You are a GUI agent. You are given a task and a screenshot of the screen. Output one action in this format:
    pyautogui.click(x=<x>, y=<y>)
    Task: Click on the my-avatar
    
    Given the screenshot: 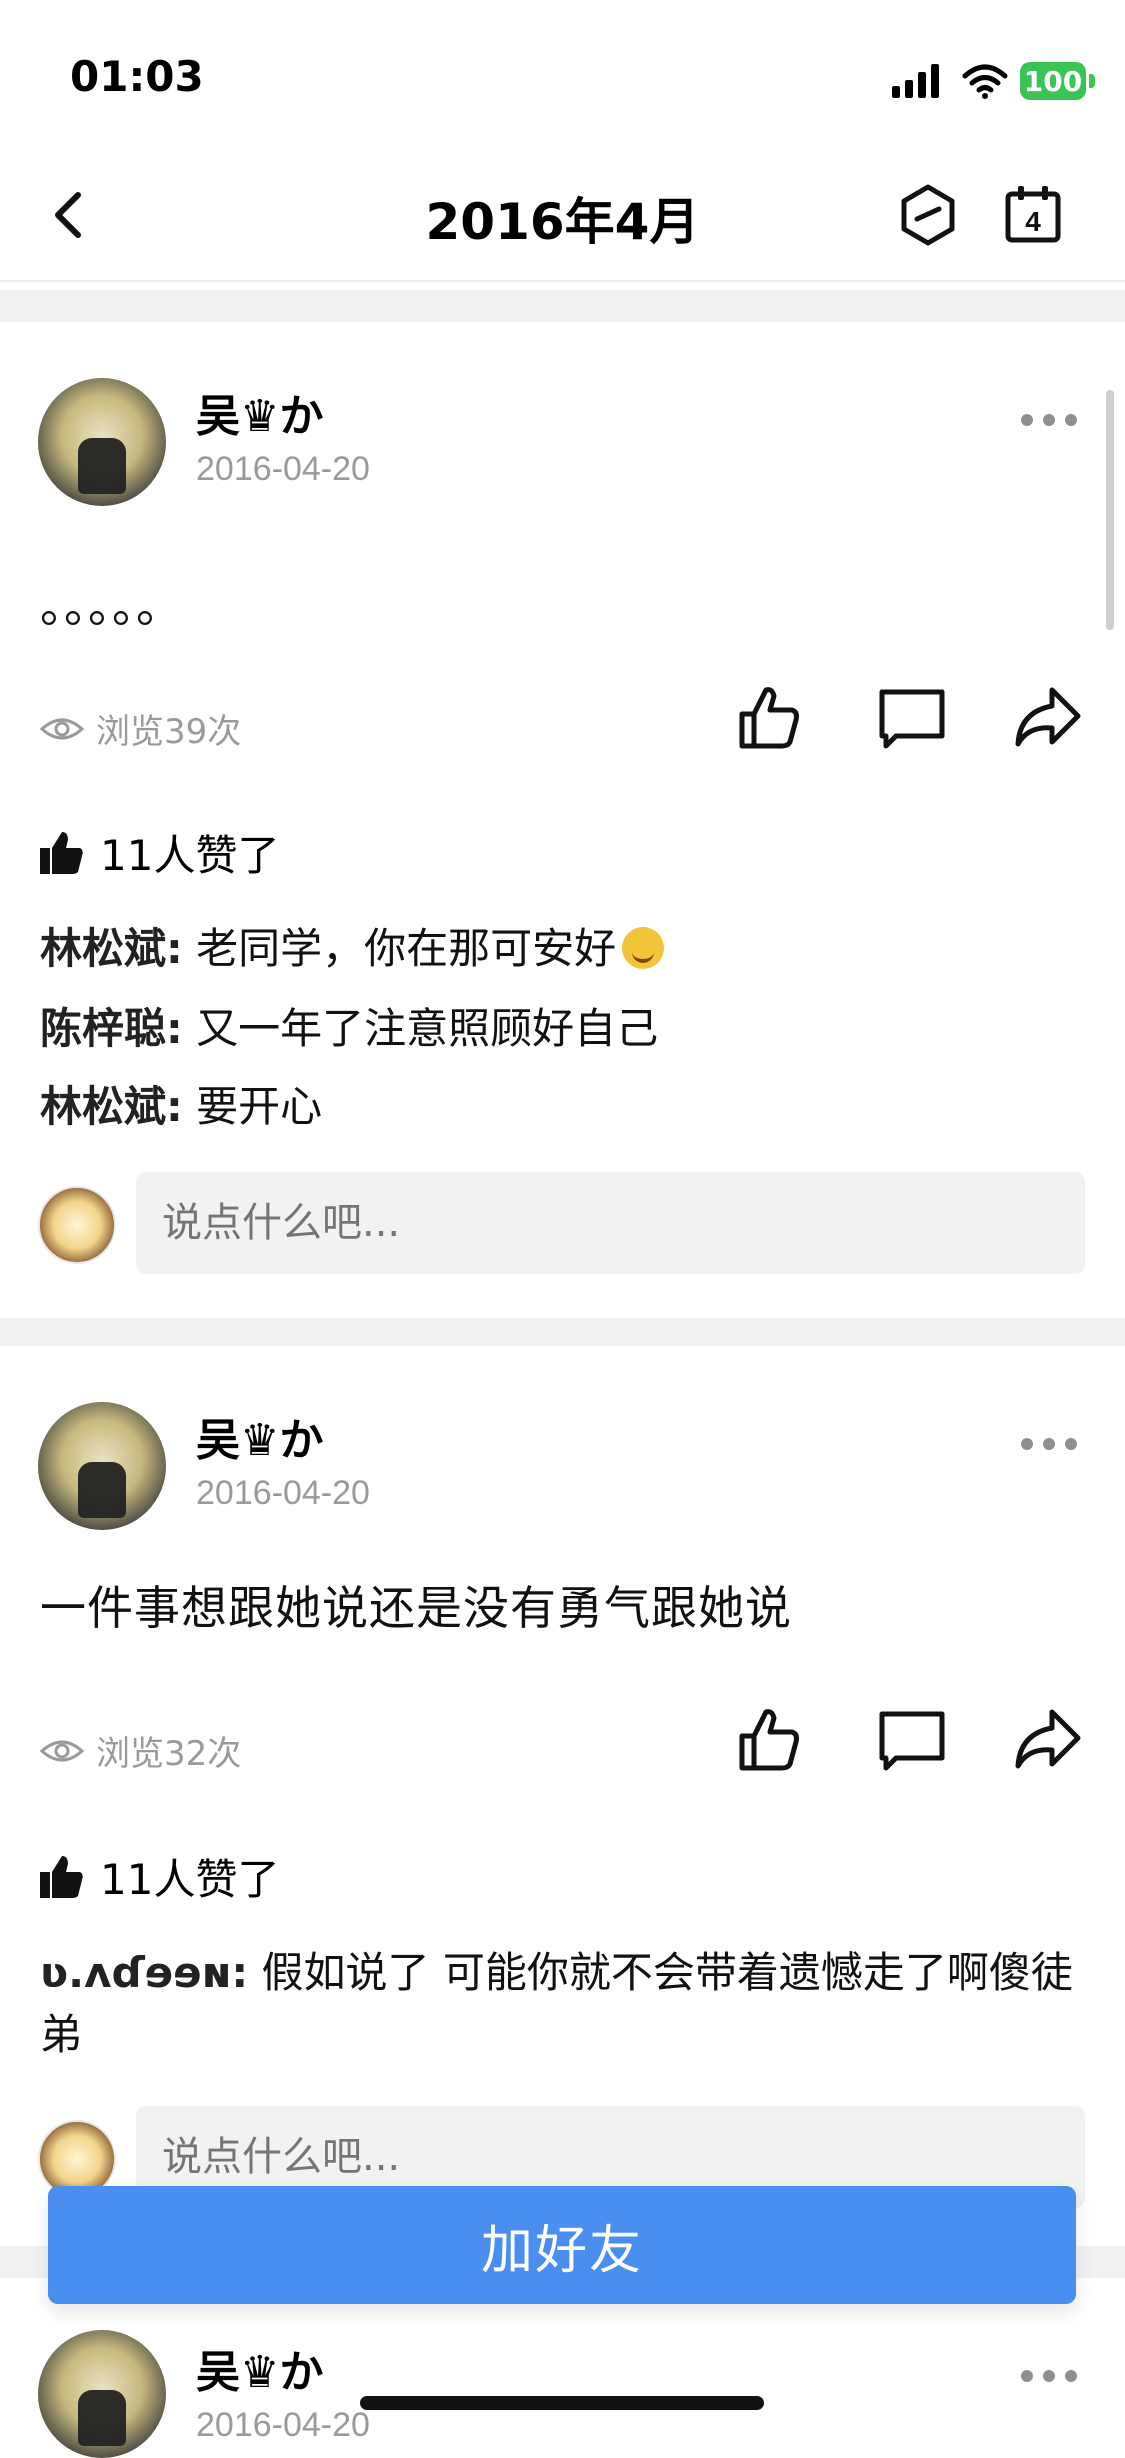 What is the action you would take?
    pyautogui.click(x=77, y=1225)
    